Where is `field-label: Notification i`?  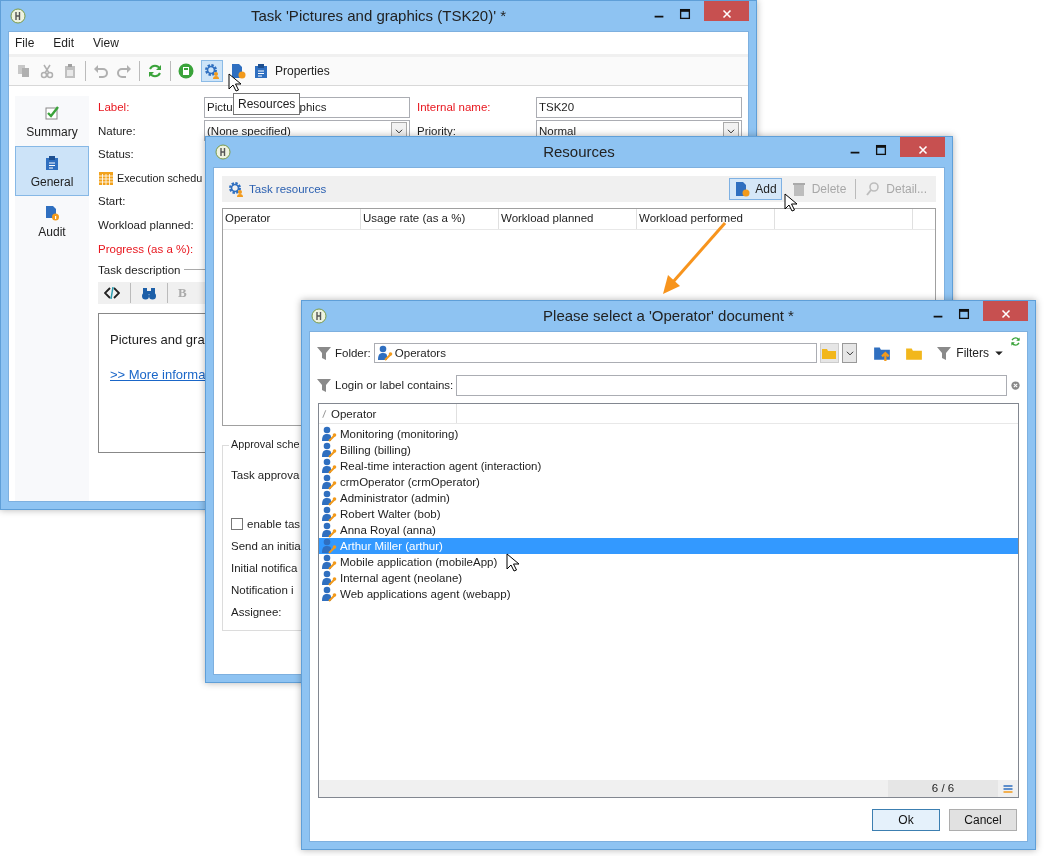 field-label: Notification i is located at coordinates (262, 590).